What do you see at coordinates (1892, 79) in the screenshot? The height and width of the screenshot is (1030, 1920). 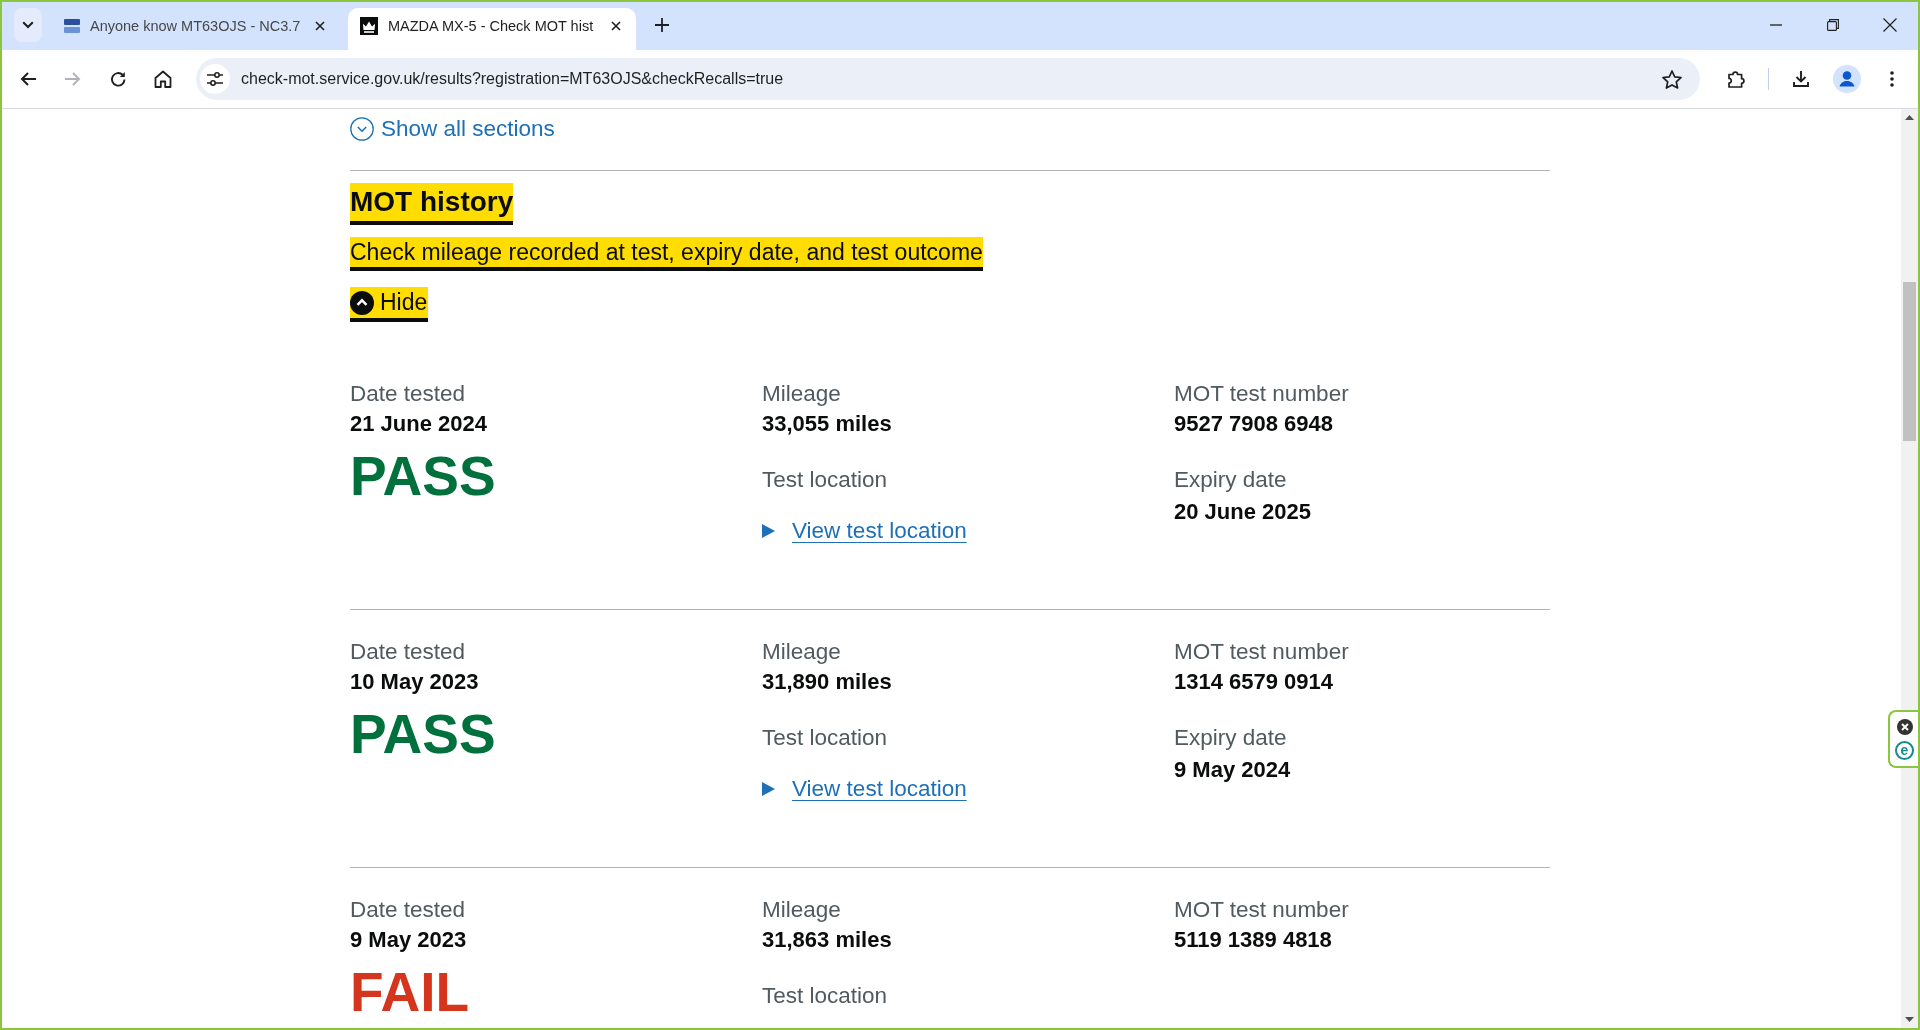 I see `kebab-menu-icon` at bounding box center [1892, 79].